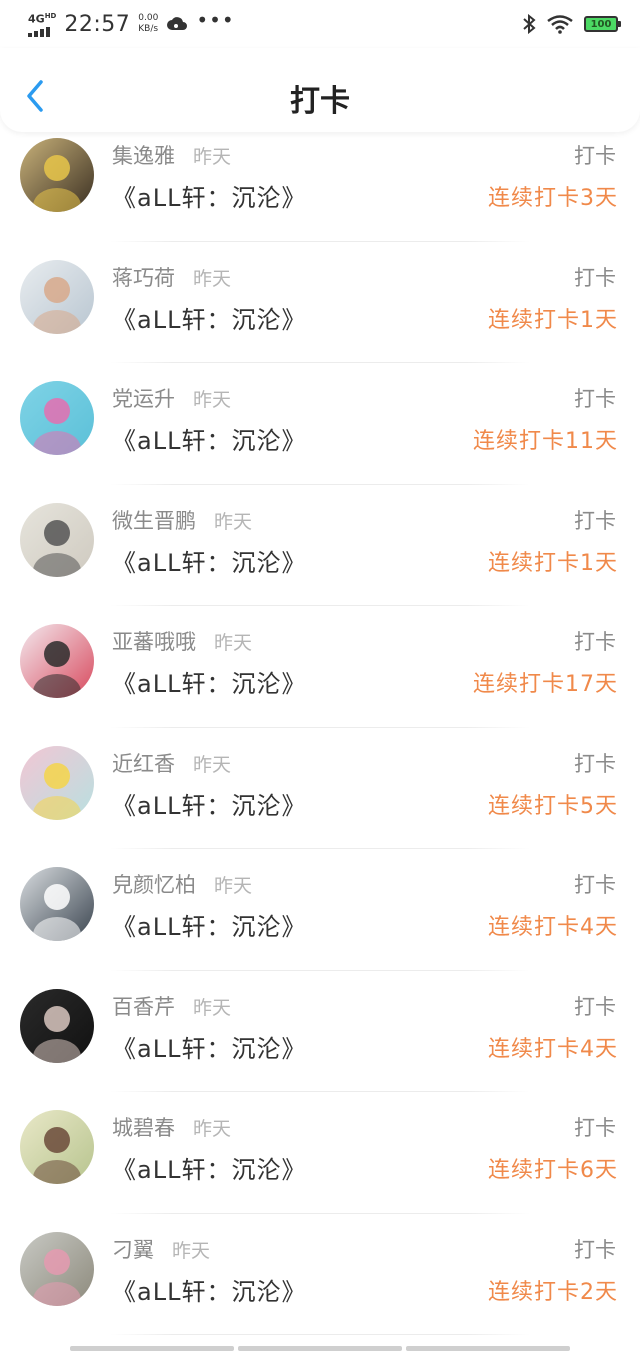  Describe the element at coordinates (320, 1348) in the screenshot. I see `home-indicator` at that location.